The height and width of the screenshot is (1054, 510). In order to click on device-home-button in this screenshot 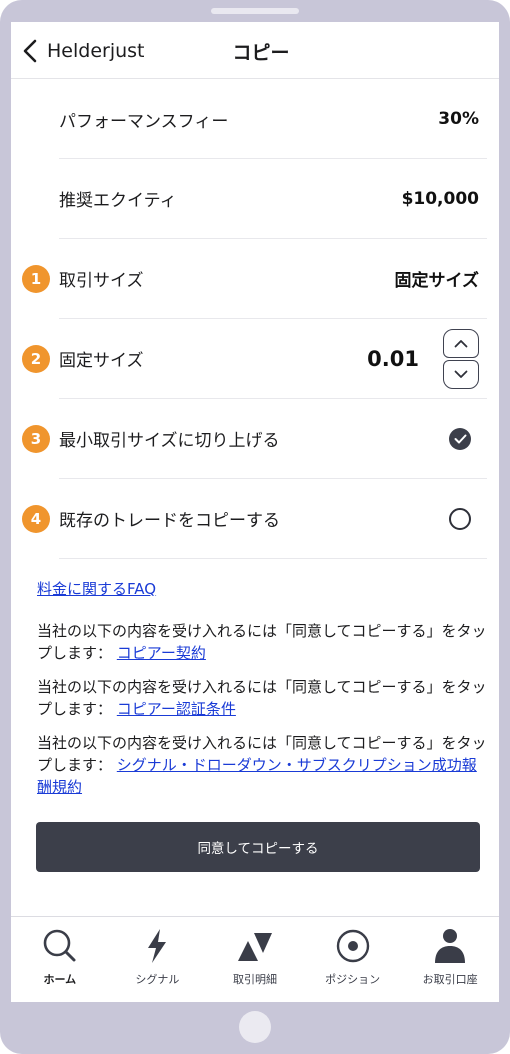, I will do `click(255, 1027)`.